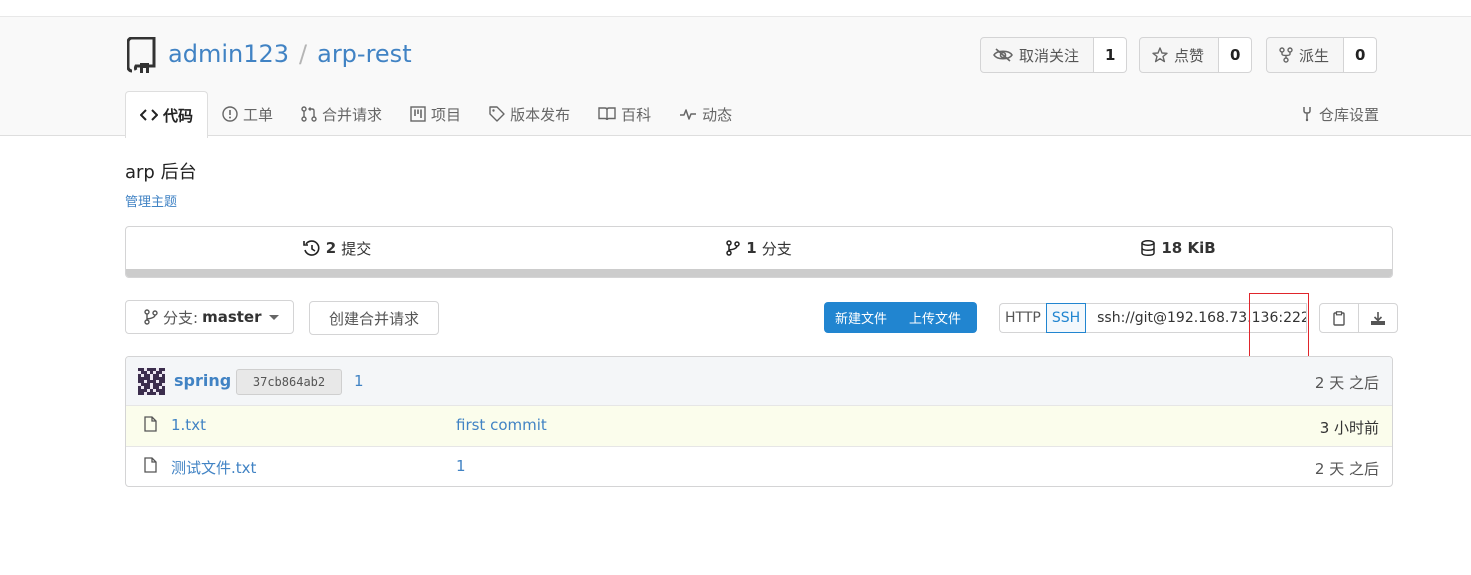 This screenshot has width=1471, height=575. What do you see at coordinates (1314, 55) in the screenshot?
I see `fork-label: 派生` at bounding box center [1314, 55].